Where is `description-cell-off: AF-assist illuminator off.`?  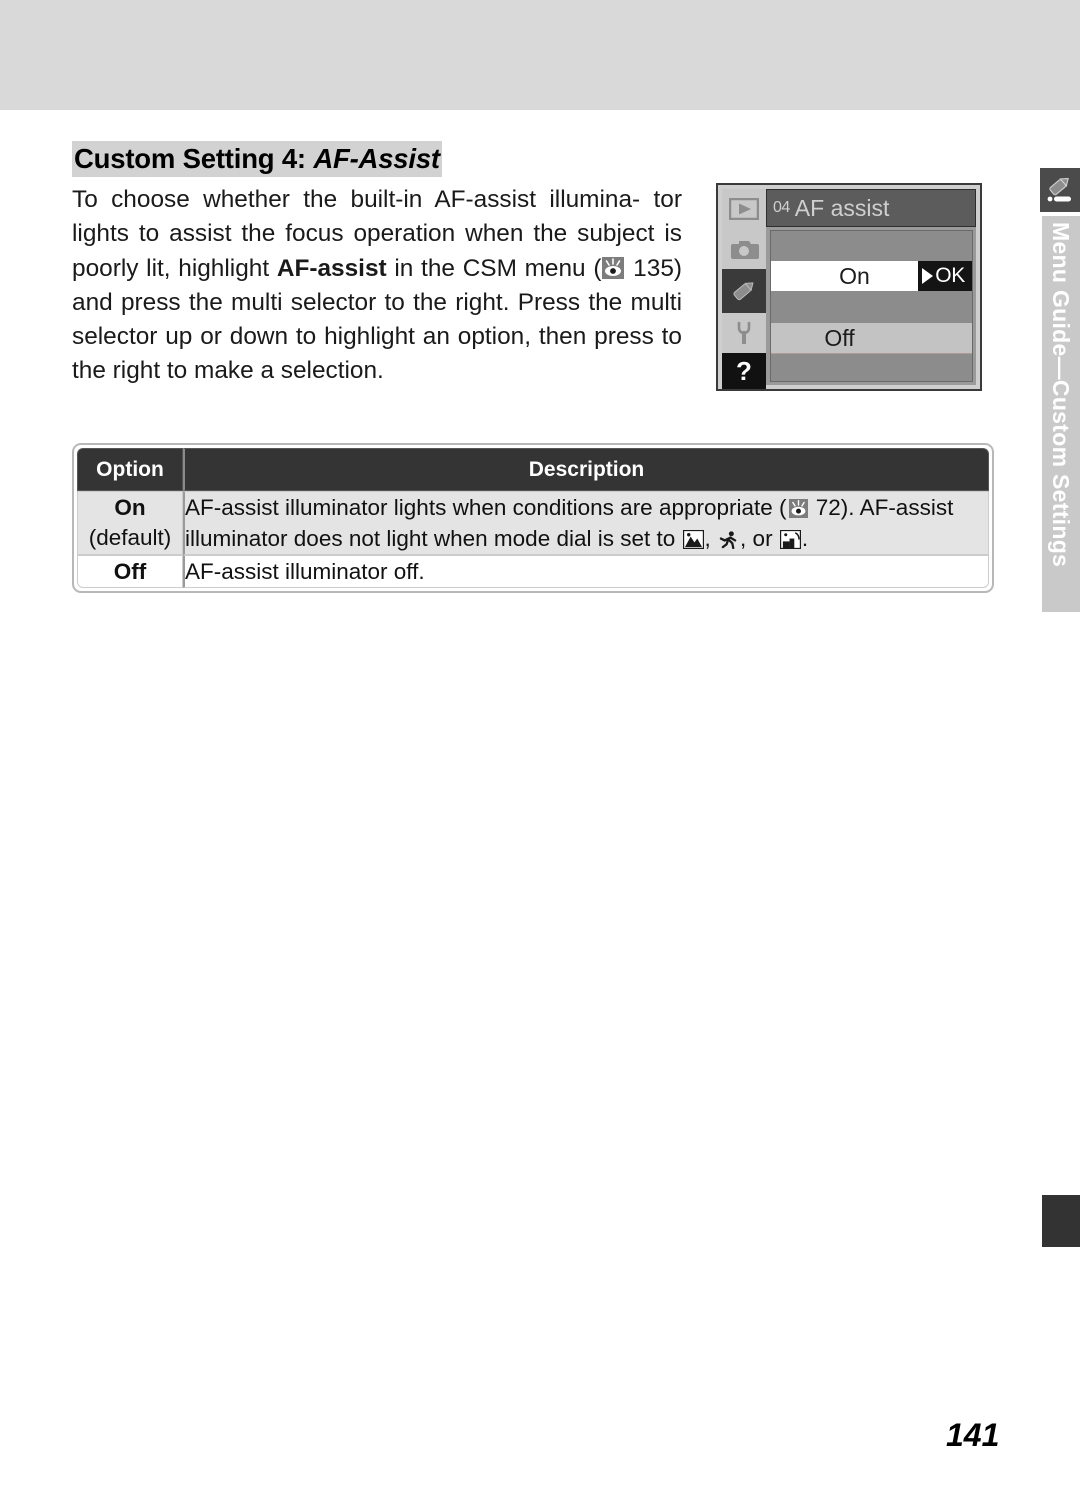 description-cell-off: AF-assist illuminator off. is located at coordinates (586, 571).